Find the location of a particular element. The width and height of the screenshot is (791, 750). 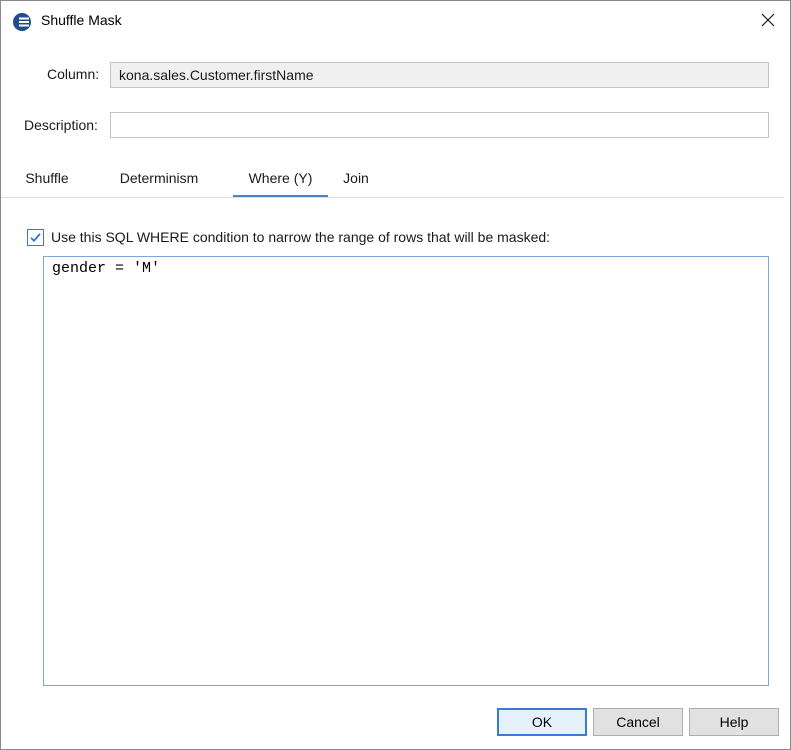

tab-join: Join is located at coordinates (356, 180).